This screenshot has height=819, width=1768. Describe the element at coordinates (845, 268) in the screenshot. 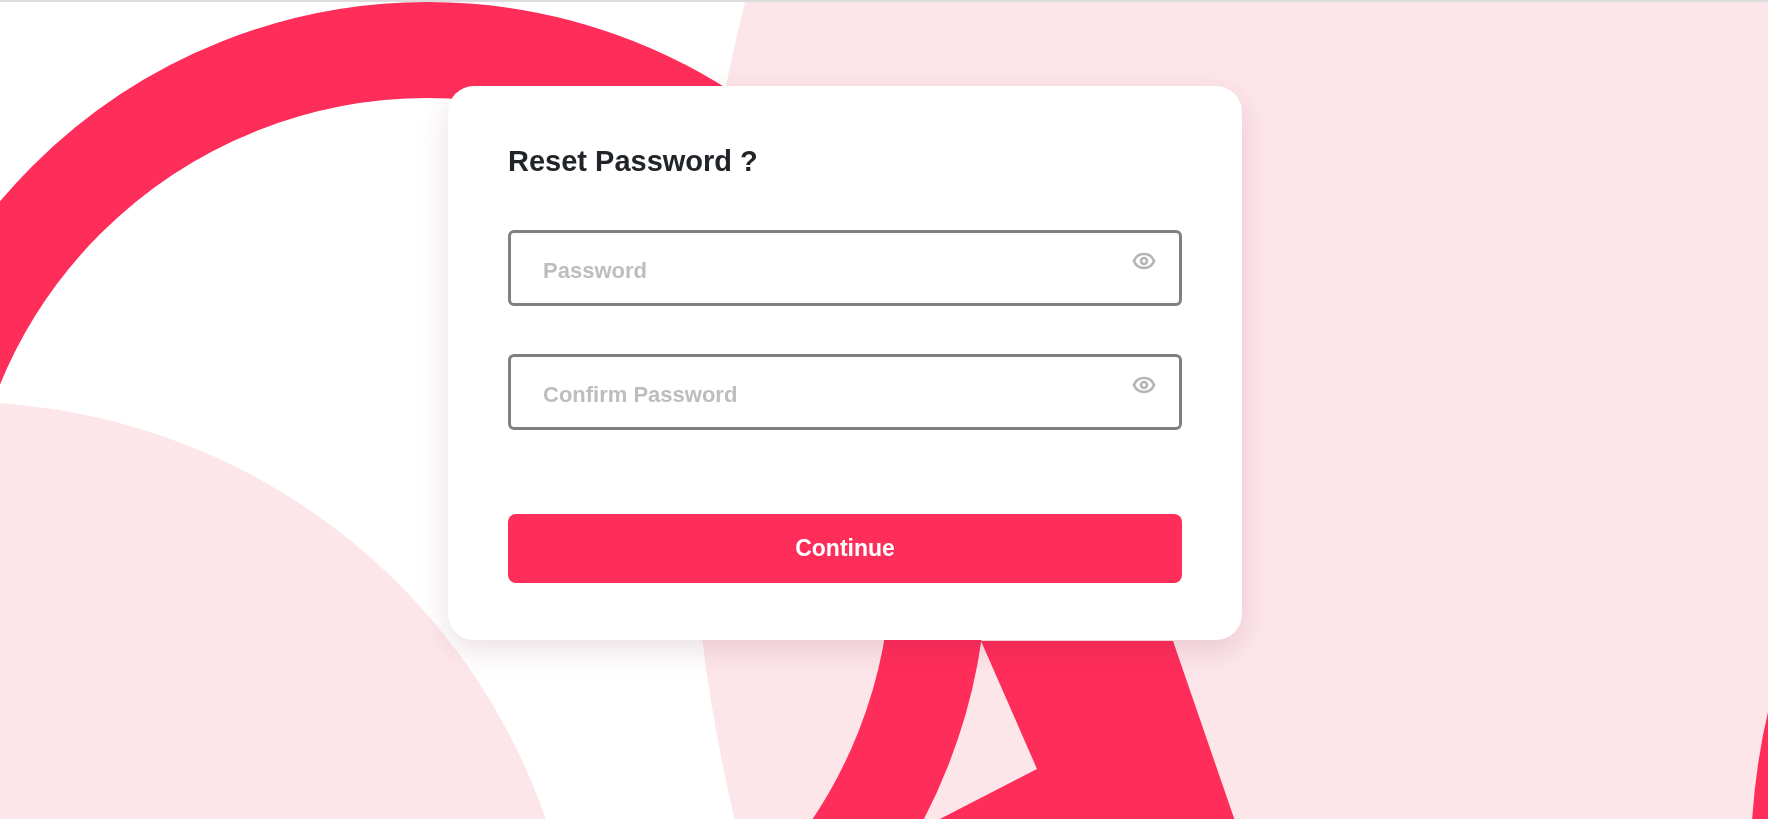

I see `password-field: Password` at that location.